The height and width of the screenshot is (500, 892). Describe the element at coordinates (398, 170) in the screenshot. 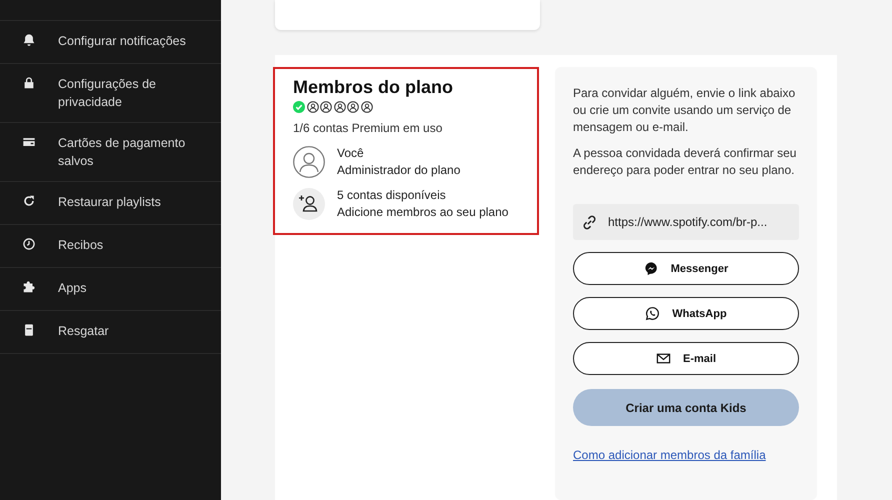

I see `member-role: Administrador do plano` at that location.